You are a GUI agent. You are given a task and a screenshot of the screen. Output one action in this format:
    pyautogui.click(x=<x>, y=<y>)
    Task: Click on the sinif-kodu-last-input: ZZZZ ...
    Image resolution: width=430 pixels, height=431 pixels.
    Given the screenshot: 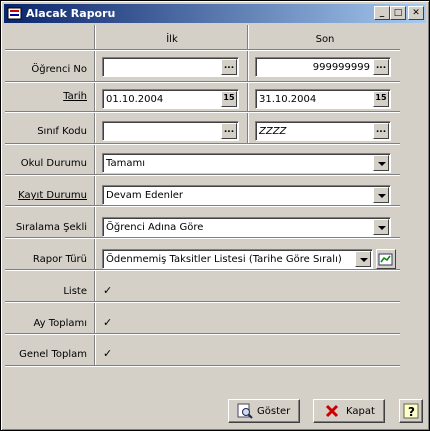 What is the action you would take?
    pyautogui.click(x=323, y=131)
    